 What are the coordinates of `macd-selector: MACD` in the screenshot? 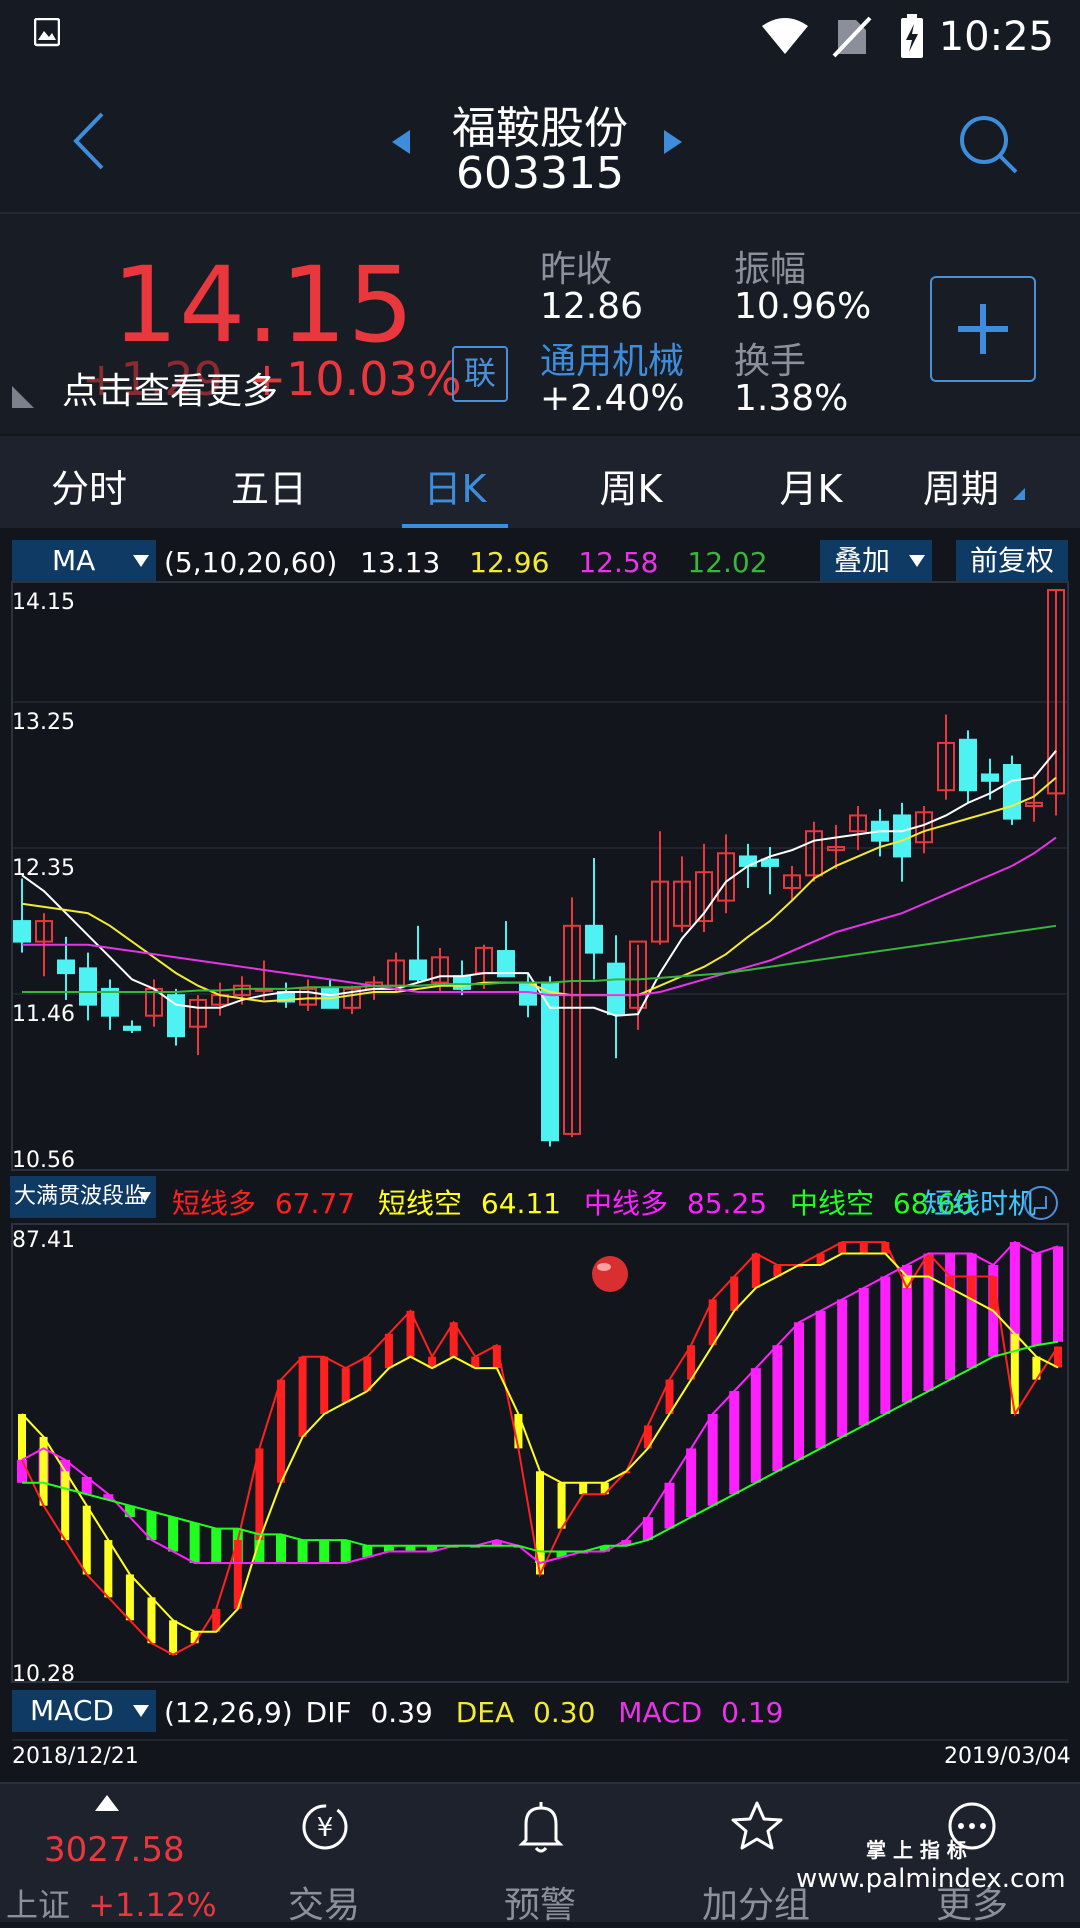 It's located at (84, 1711).